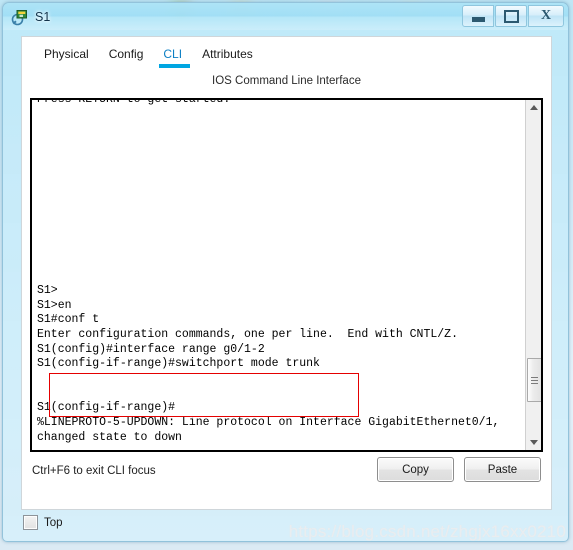  Describe the element at coordinates (109, 437) in the screenshot. I see `cli-line: changed state to down` at that location.